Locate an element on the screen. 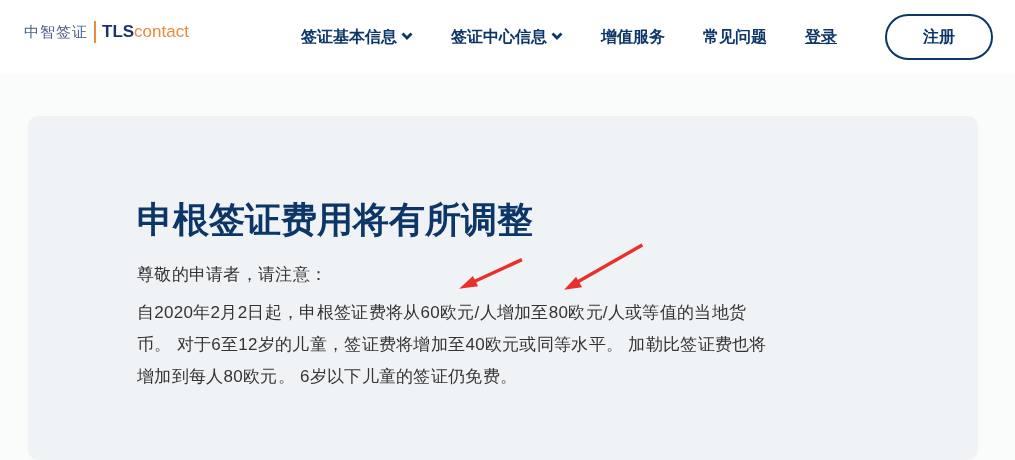  nav-dropdown: 签证基本信息 is located at coordinates (357, 37).